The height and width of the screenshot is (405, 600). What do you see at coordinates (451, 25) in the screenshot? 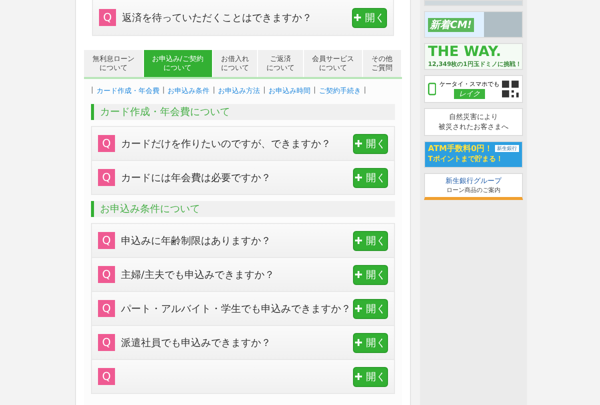
I see `banner-text: 新着CM!` at bounding box center [451, 25].